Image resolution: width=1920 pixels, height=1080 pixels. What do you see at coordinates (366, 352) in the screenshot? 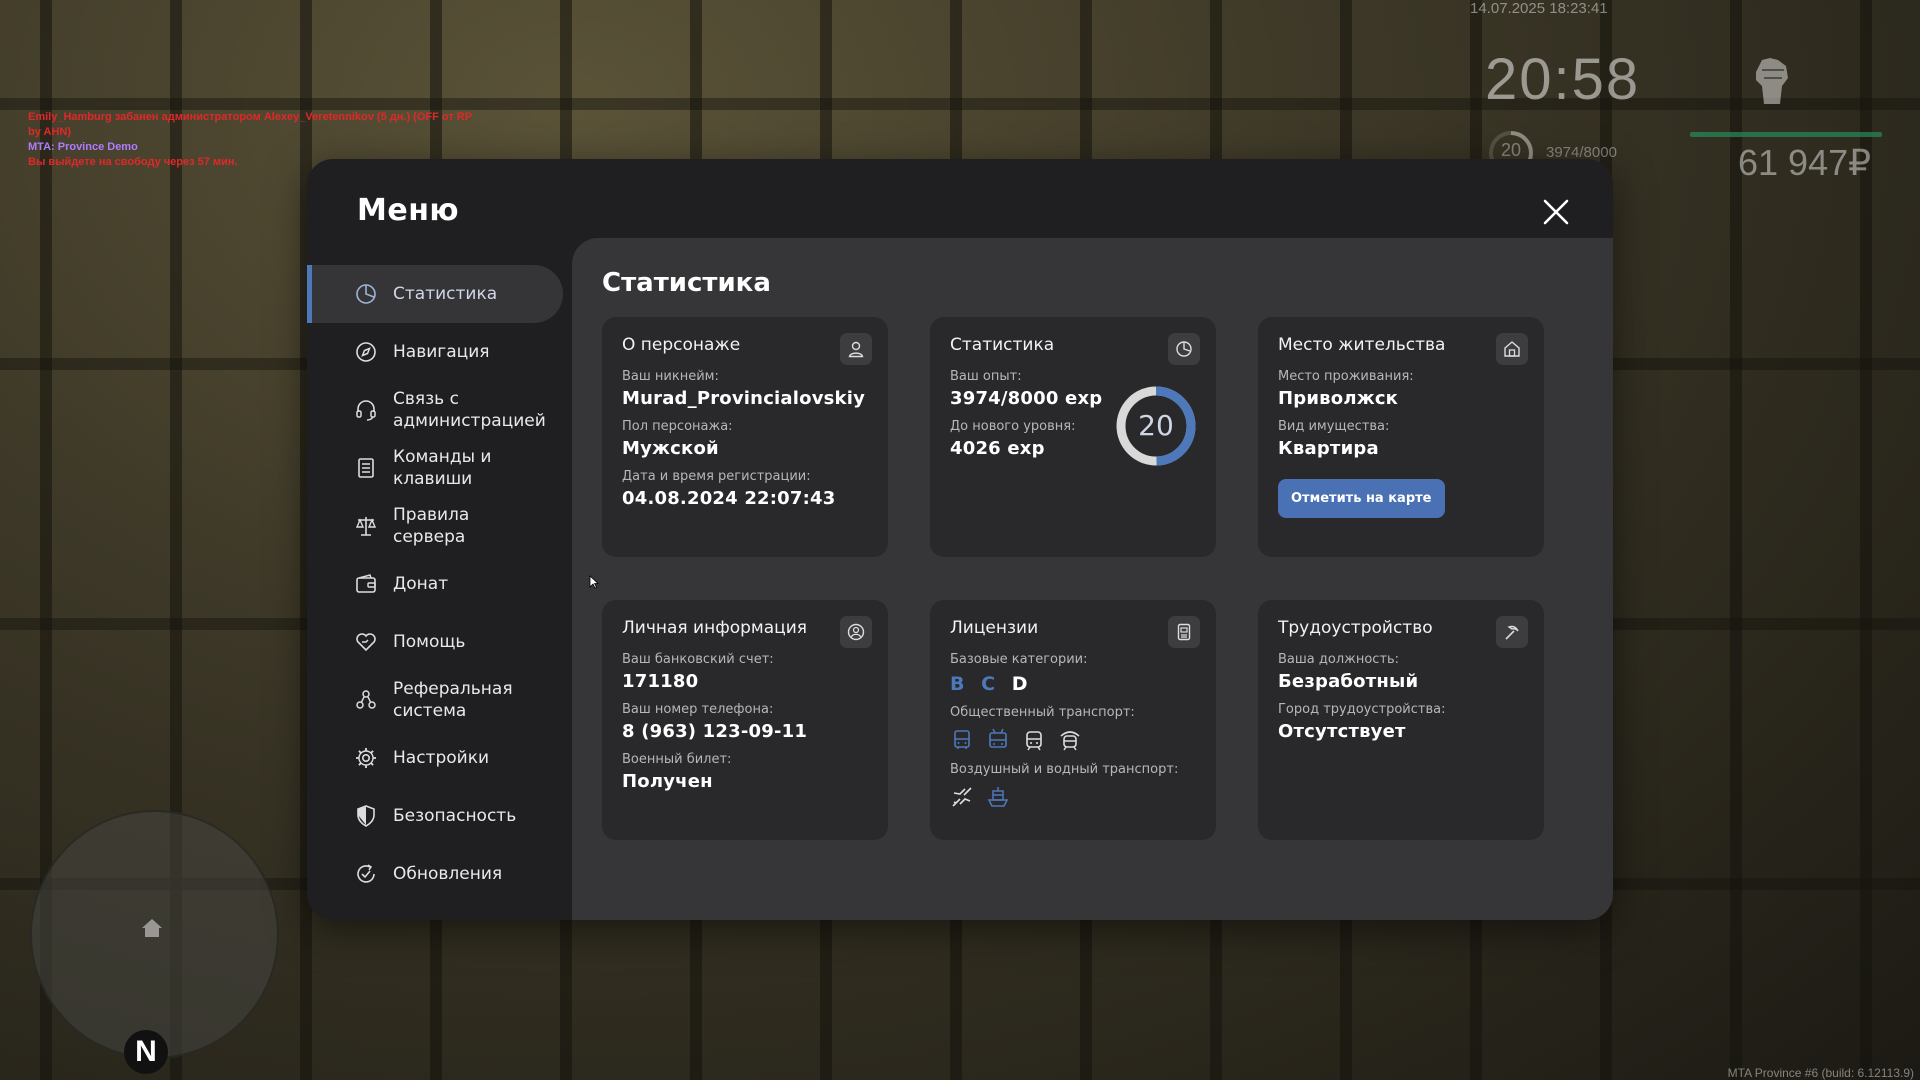
I see `compass-icon` at bounding box center [366, 352].